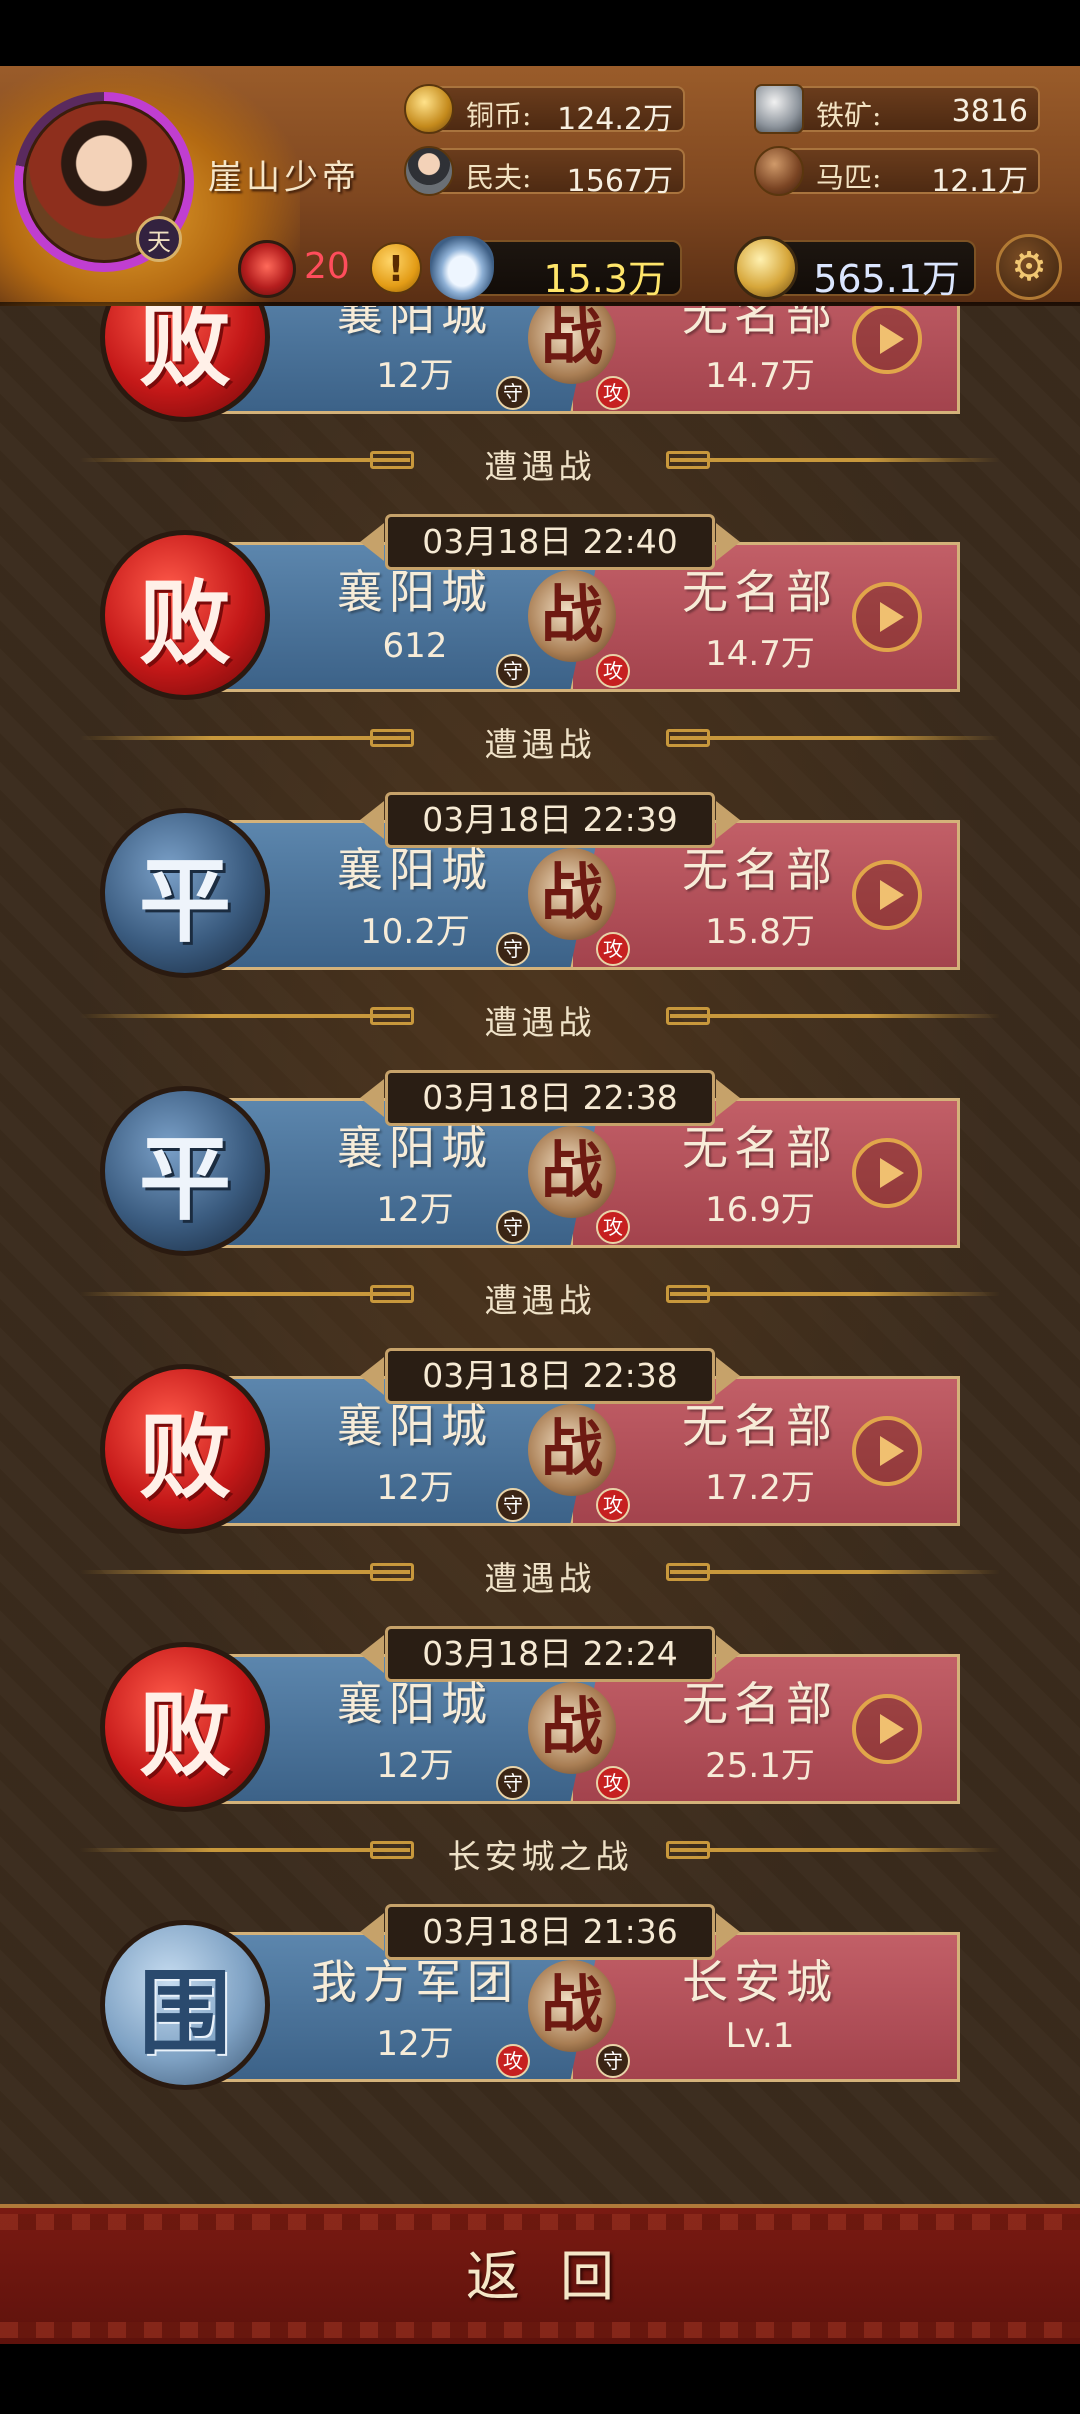  What do you see at coordinates (849, 177) in the screenshot?
I see `horse-label: 马匹:` at bounding box center [849, 177].